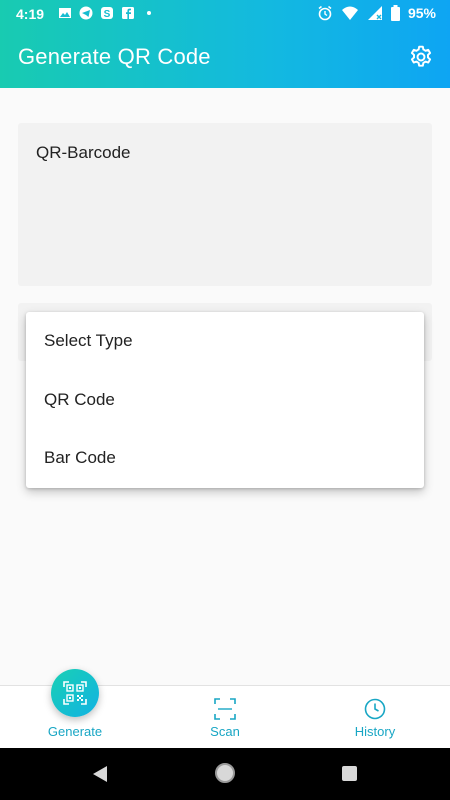 The width and height of the screenshot is (450, 800). Describe the element at coordinates (225, 731) in the screenshot. I see `nav-scan-label: Scan` at that location.